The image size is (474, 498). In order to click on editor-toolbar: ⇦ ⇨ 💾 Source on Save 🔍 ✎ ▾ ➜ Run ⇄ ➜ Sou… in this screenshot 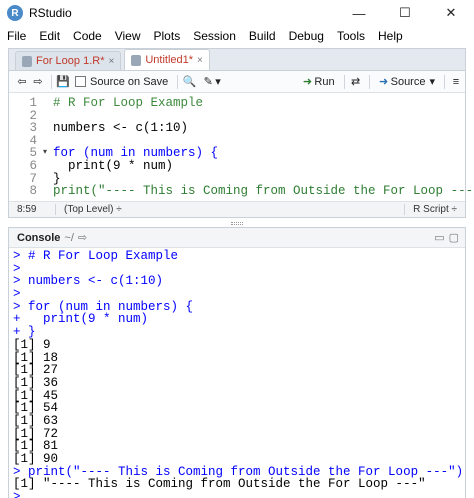, I will do `click(237, 82)`.